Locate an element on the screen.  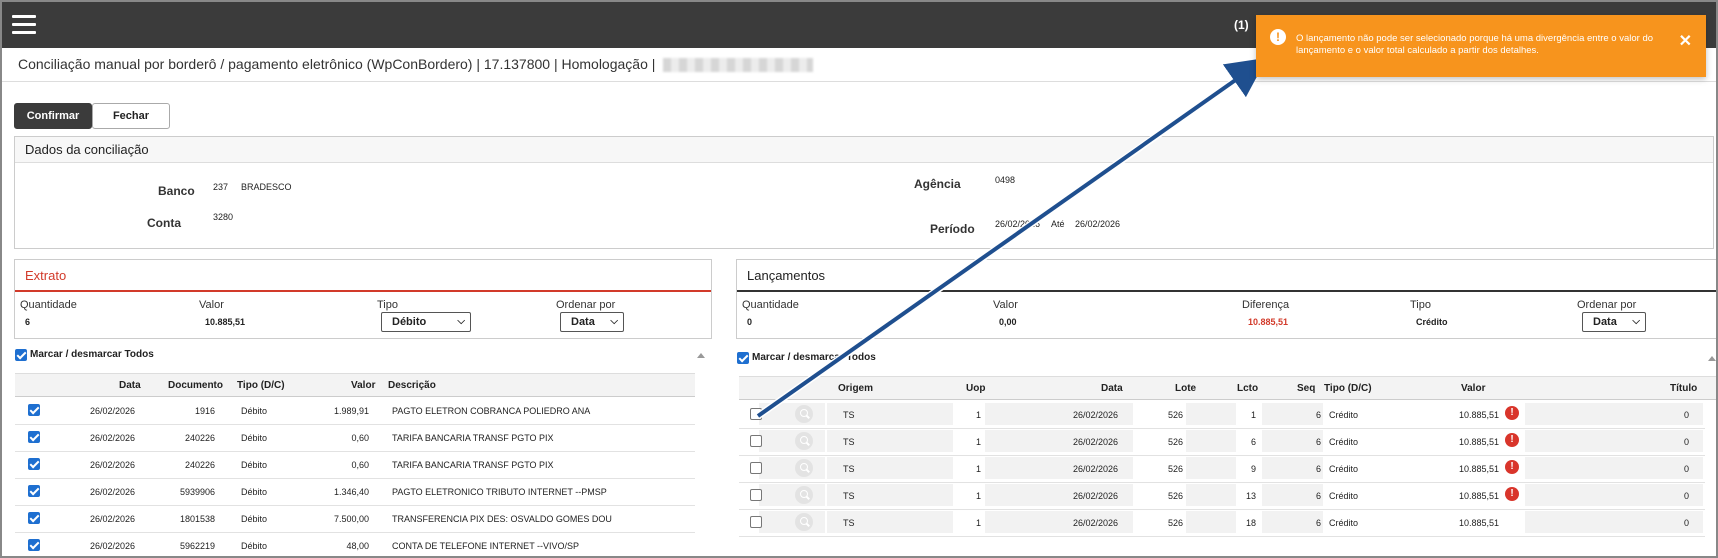
close-button: Fechar is located at coordinates (131, 116).